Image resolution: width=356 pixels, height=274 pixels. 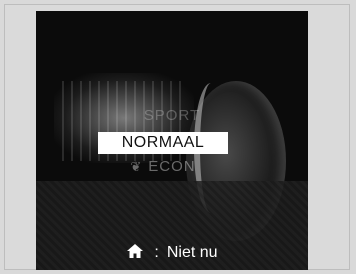 I want to click on footer-label: Niet nu, so click(x=192, y=252).